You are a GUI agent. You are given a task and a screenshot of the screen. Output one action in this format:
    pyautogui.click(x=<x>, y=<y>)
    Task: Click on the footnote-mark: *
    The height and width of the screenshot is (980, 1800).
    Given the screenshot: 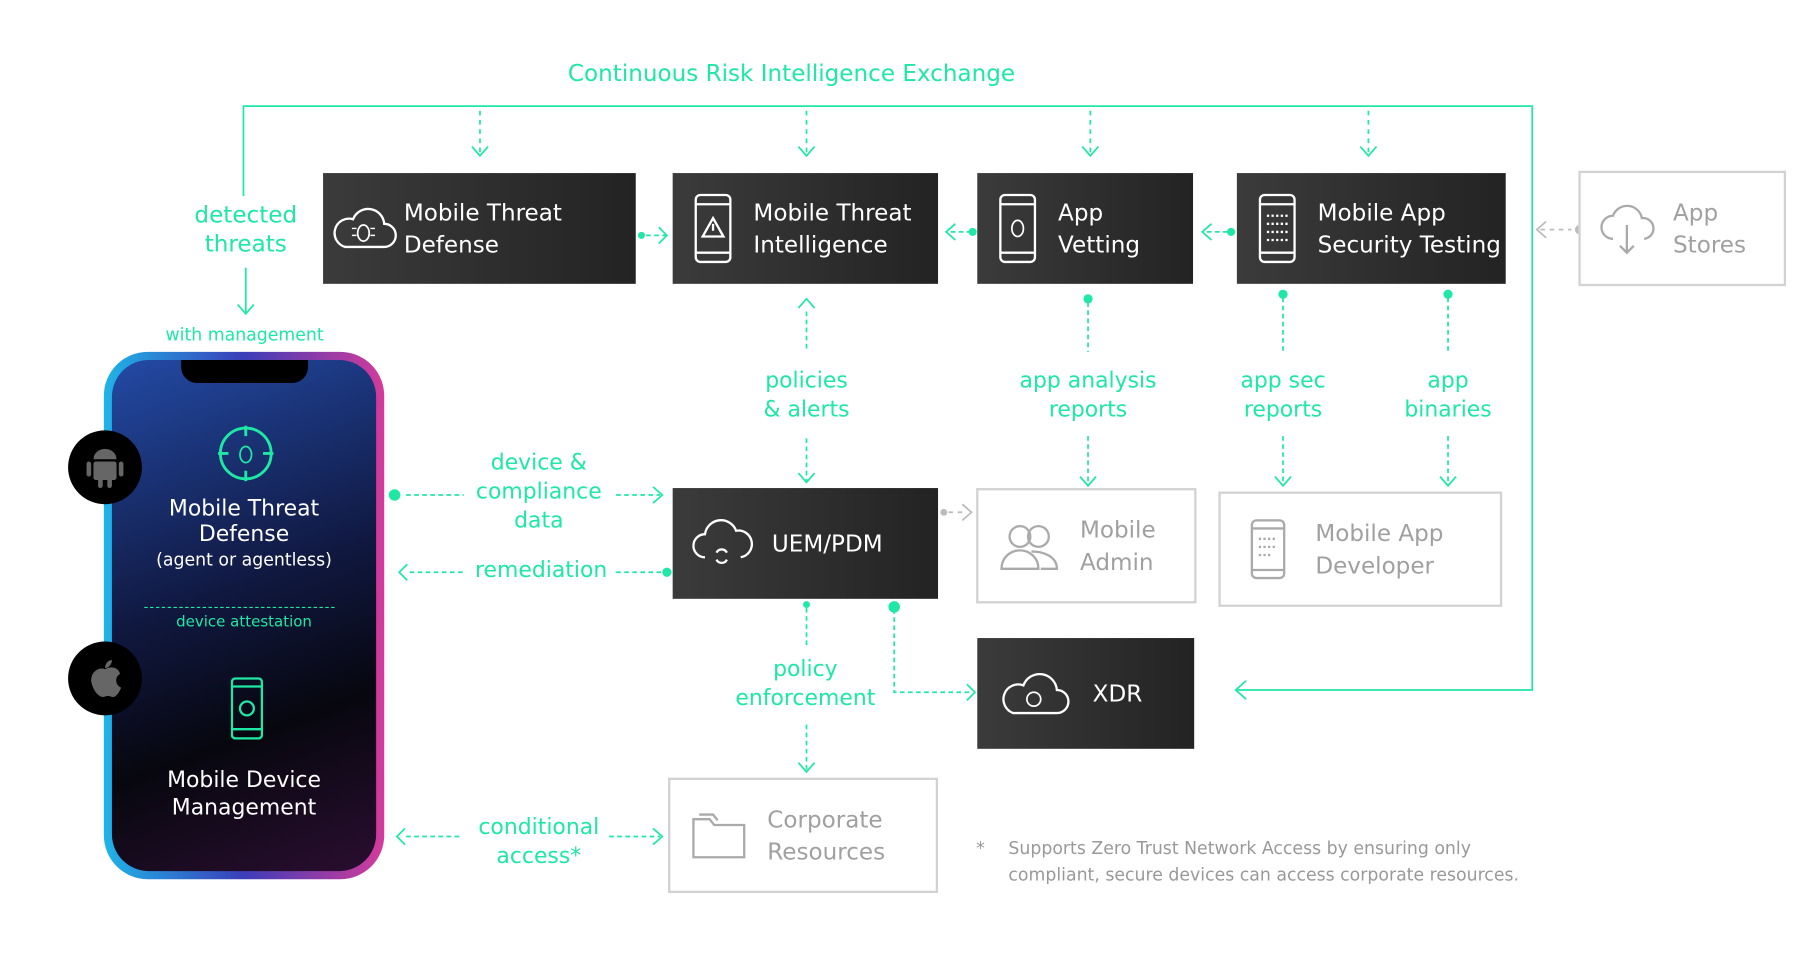 What is the action you would take?
    pyautogui.click(x=980, y=848)
    